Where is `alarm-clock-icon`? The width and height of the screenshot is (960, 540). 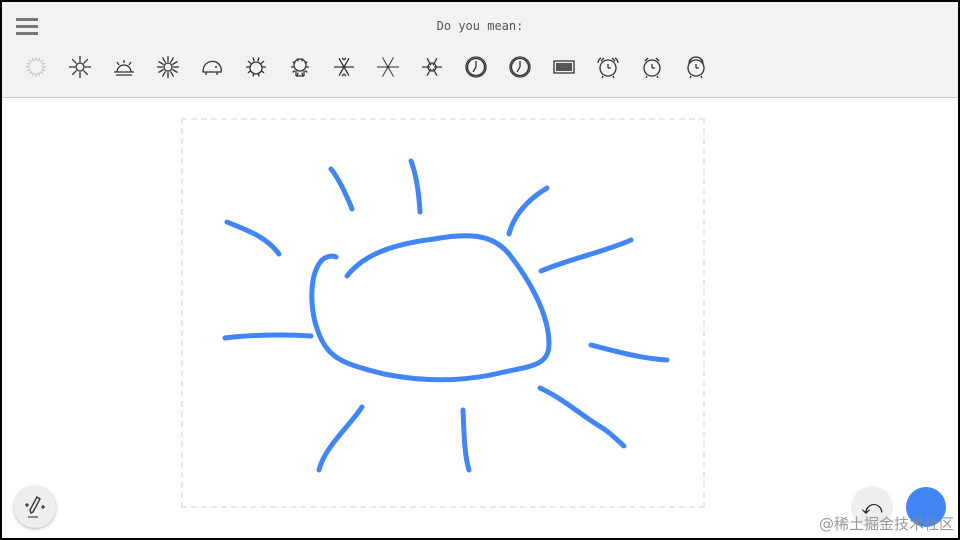
alarm-clock-icon is located at coordinates (652, 68).